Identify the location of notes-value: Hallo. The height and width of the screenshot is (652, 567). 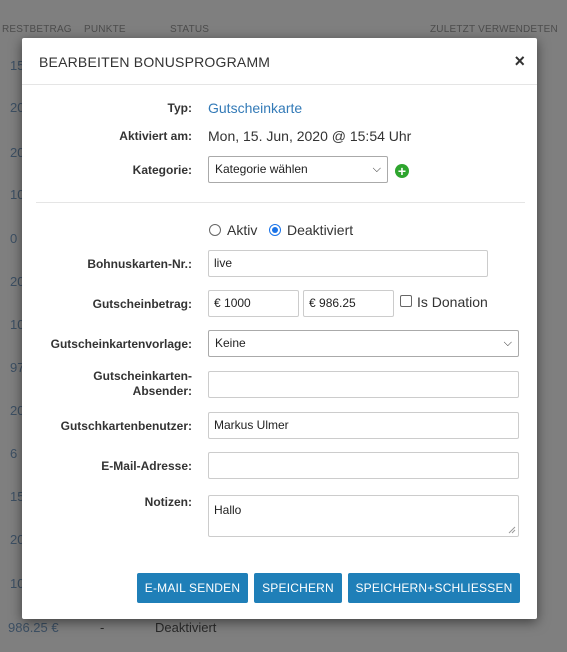
(228, 510).